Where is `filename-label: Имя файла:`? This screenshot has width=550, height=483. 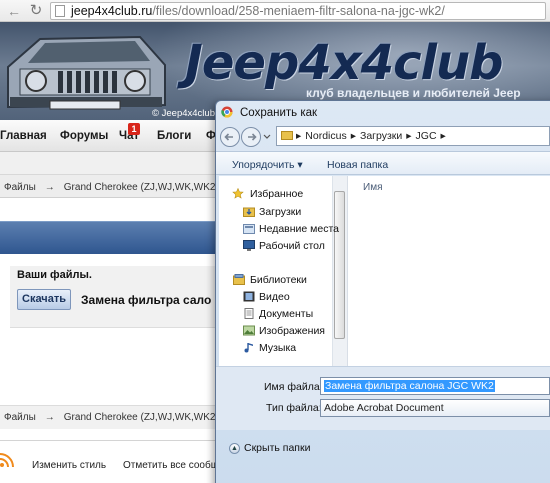 filename-label: Имя файла: is located at coordinates (293, 387).